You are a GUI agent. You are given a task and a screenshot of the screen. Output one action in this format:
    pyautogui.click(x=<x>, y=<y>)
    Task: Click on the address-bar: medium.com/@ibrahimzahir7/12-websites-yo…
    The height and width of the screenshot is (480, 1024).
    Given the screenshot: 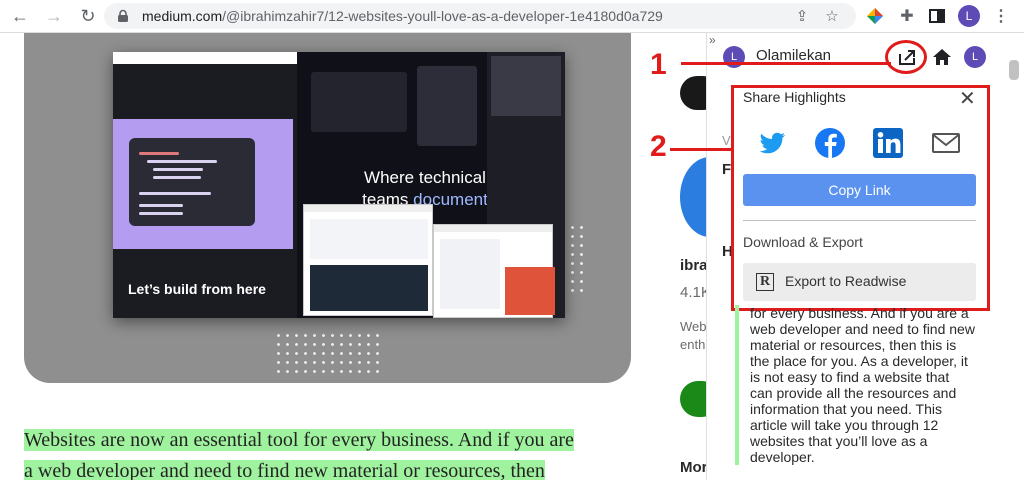 What is the action you would take?
    pyautogui.click(x=480, y=16)
    